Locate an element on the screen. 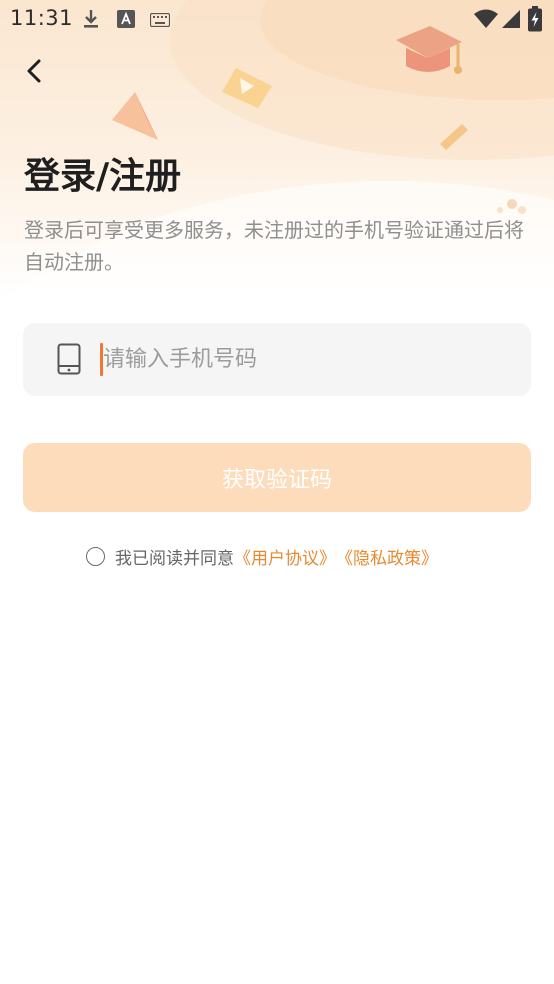 The height and width of the screenshot is (984, 554). page-title: 登录/注册 is located at coordinates (103, 176).